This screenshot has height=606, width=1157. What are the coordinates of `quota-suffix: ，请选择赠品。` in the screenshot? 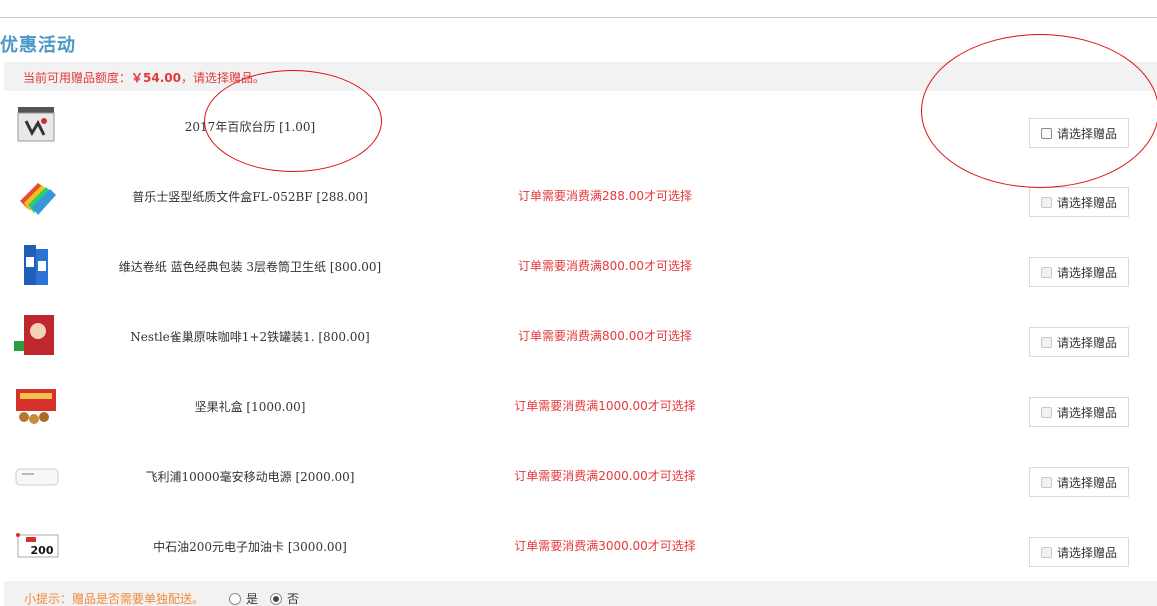 It's located at (222, 78).